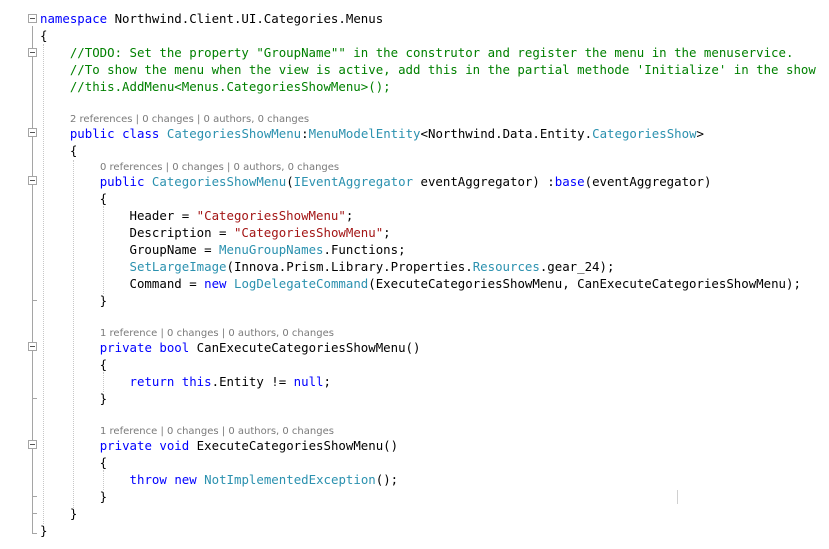 The width and height of the screenshot is (829, 549). What do you see at coordinates (131, 167) in the screenshot?
I see `codelens-references-link: 0 references` at bounding box center [131, 167].